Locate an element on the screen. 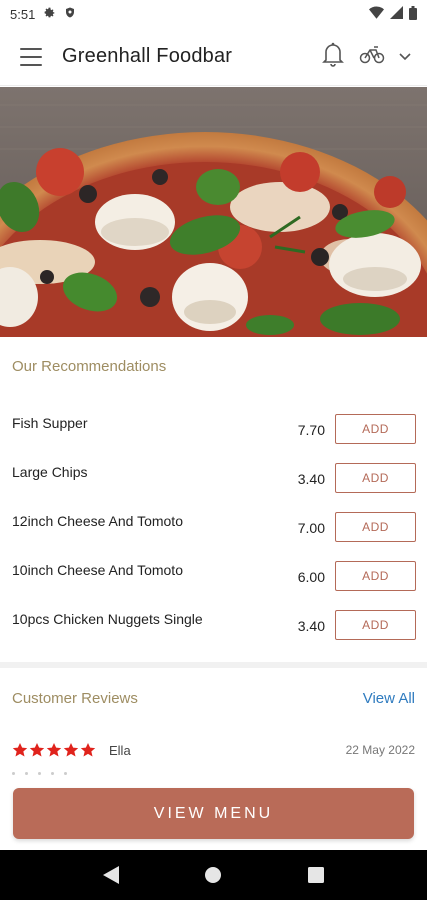  bicycle-icon is located at coordinates (372, 56).